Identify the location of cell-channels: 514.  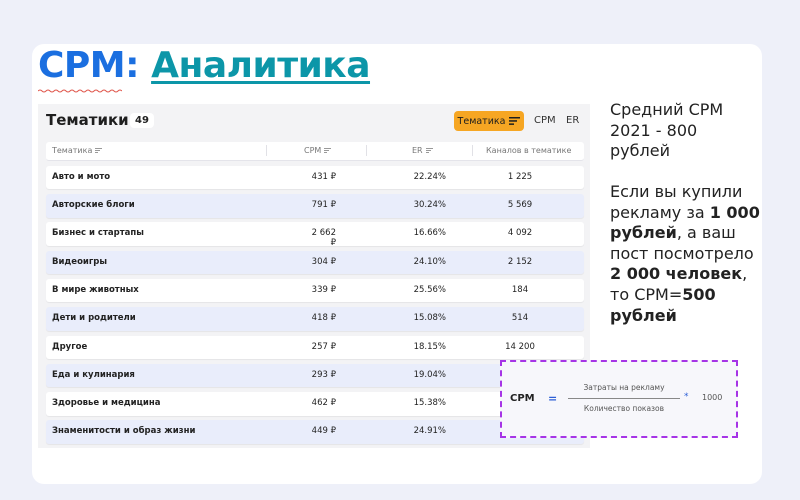
(520, 318).